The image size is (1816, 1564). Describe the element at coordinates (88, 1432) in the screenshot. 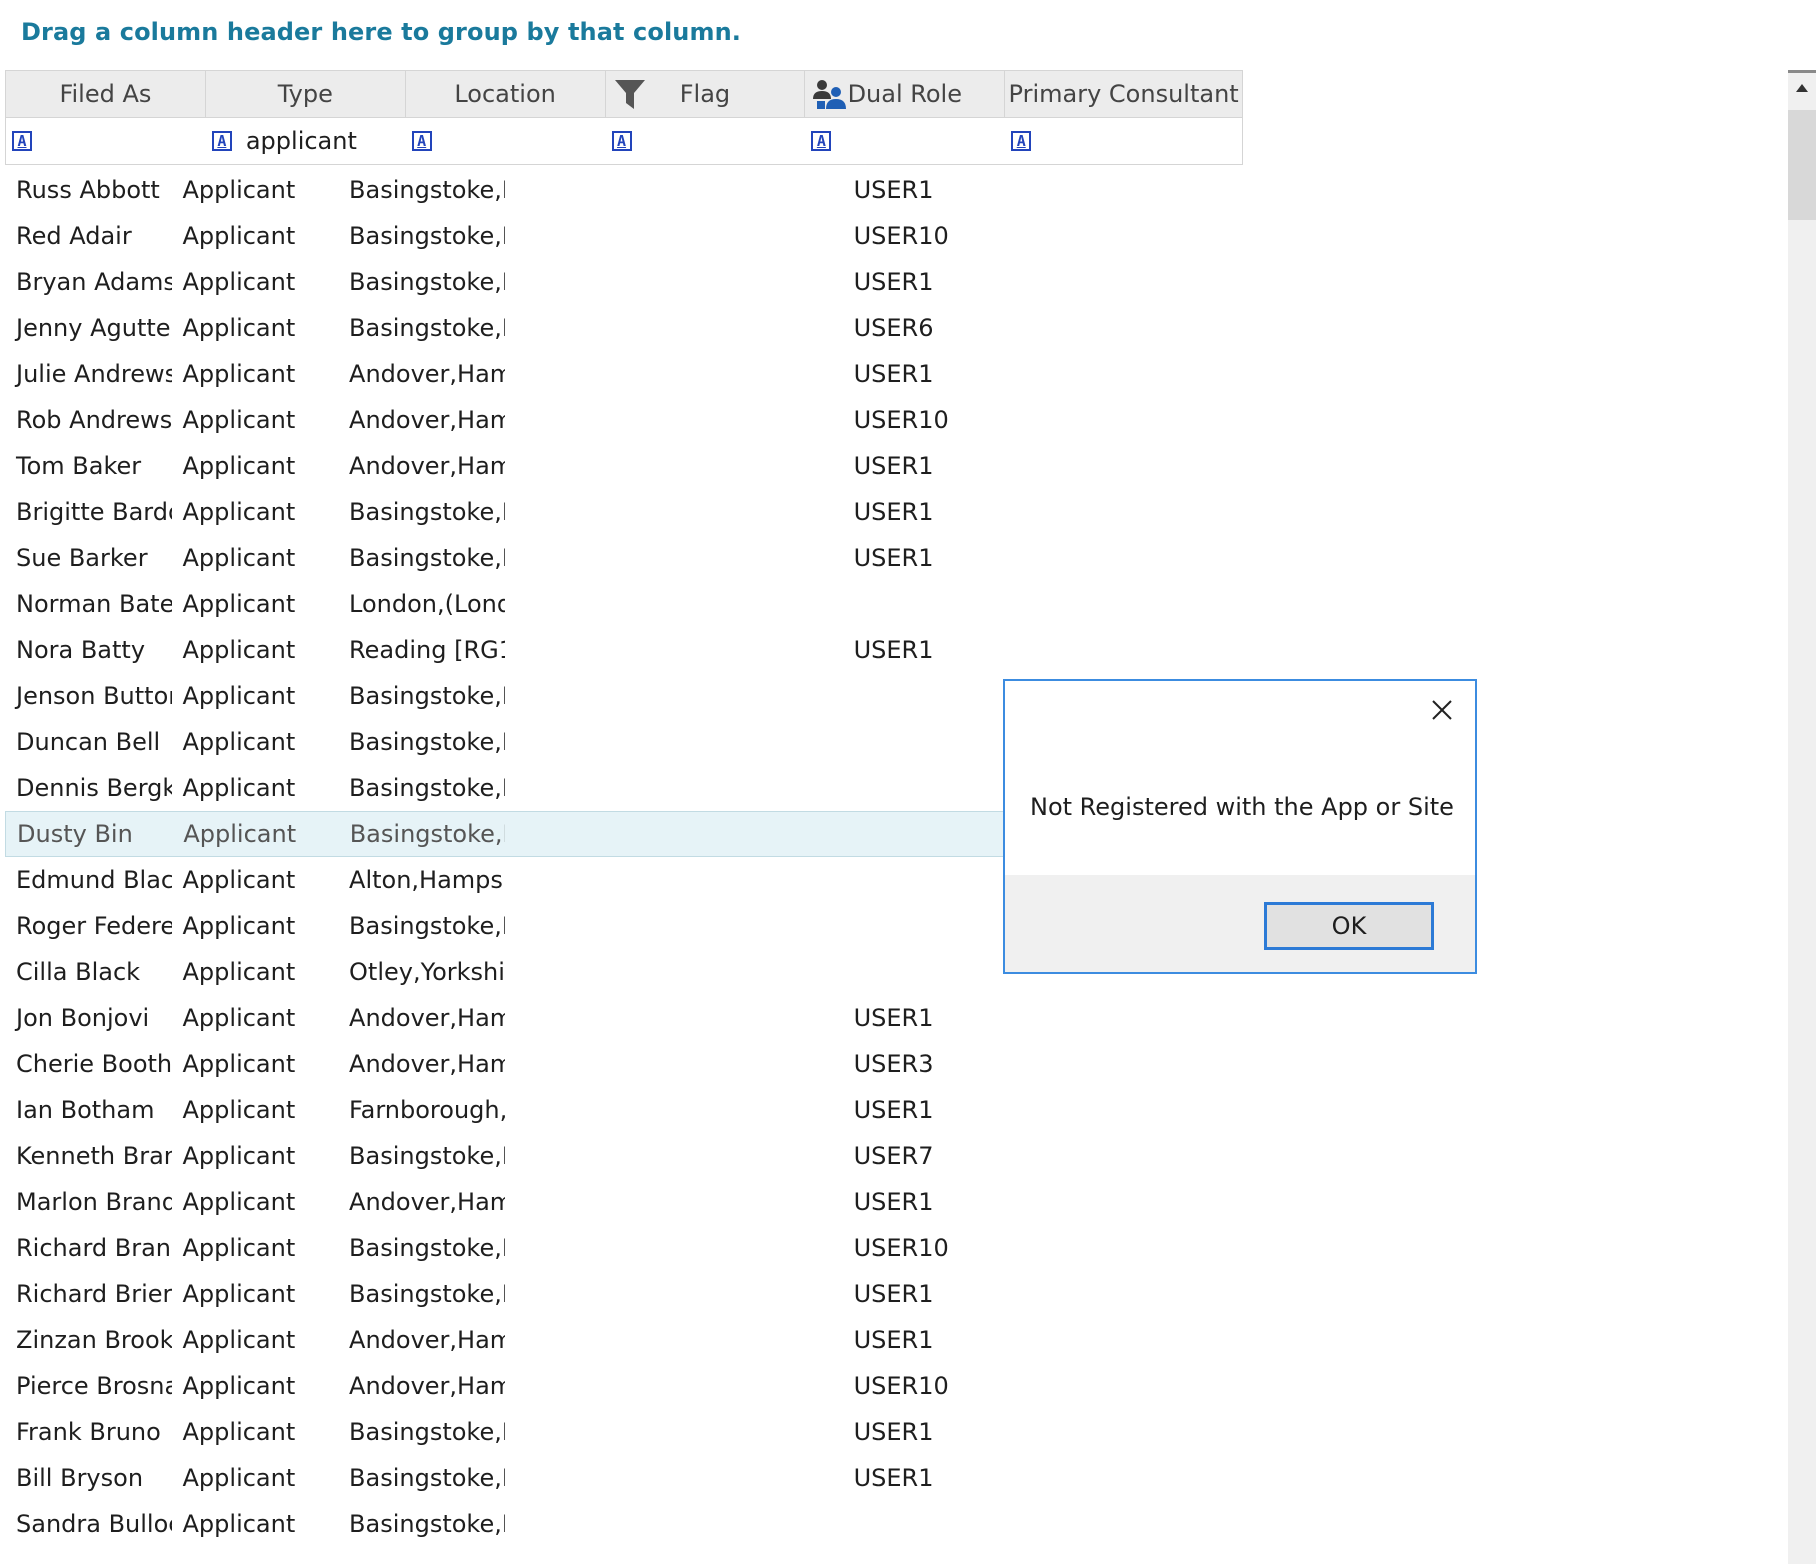

I see `cell-filed-as: Frank Bruno` at that location.